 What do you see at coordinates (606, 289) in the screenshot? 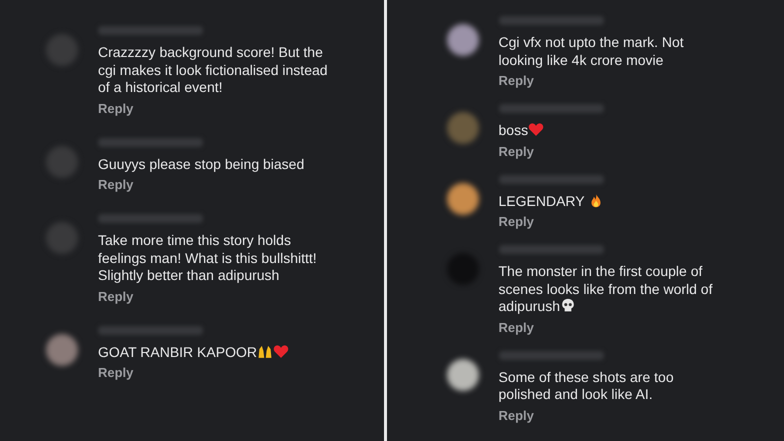
I see `comment-text: The monster in the first couple of scenes looks like from the world of adipurush` at bounding box center [606, 289].